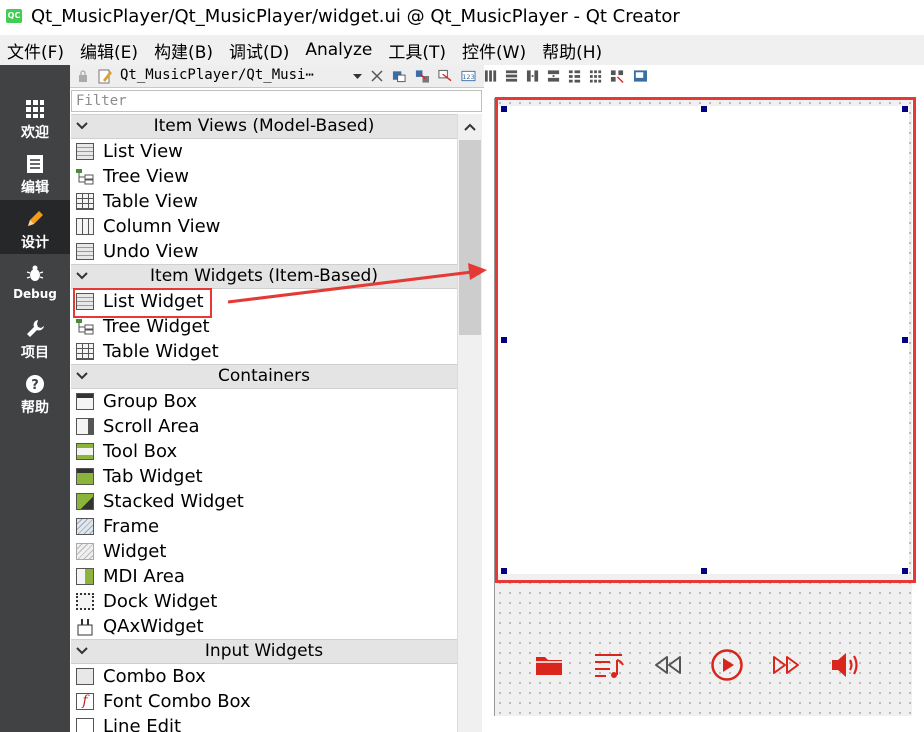  I want to click on widget-widget: Widget, so click(264, 551).